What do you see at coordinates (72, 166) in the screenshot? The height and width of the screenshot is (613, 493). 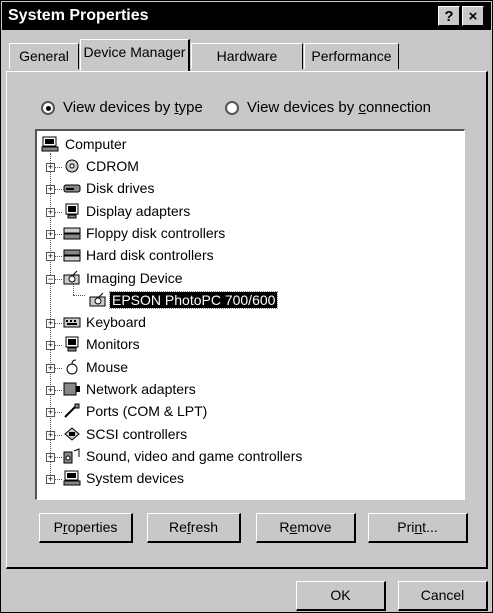 I see `cdrom-icon` at bounding box center [72, 166].